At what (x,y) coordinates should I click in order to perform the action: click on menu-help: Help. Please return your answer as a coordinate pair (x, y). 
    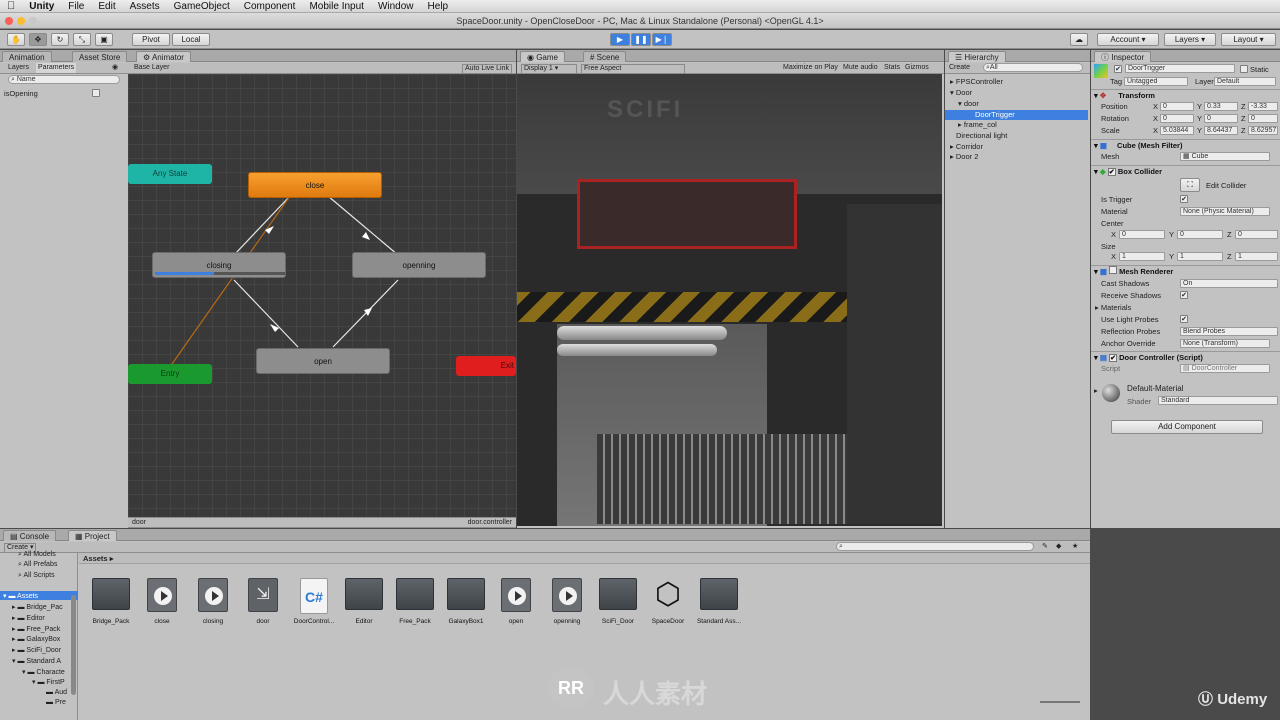
    Looking at the image, I should click on (438, 6).